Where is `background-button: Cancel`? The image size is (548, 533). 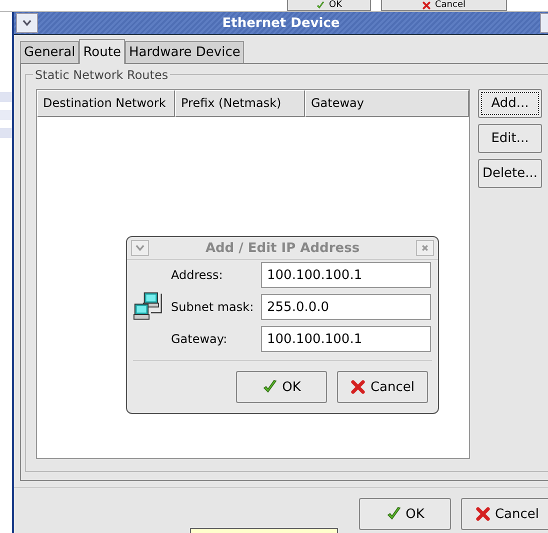 background-button: Cancel is located at coordinates (443, 5).